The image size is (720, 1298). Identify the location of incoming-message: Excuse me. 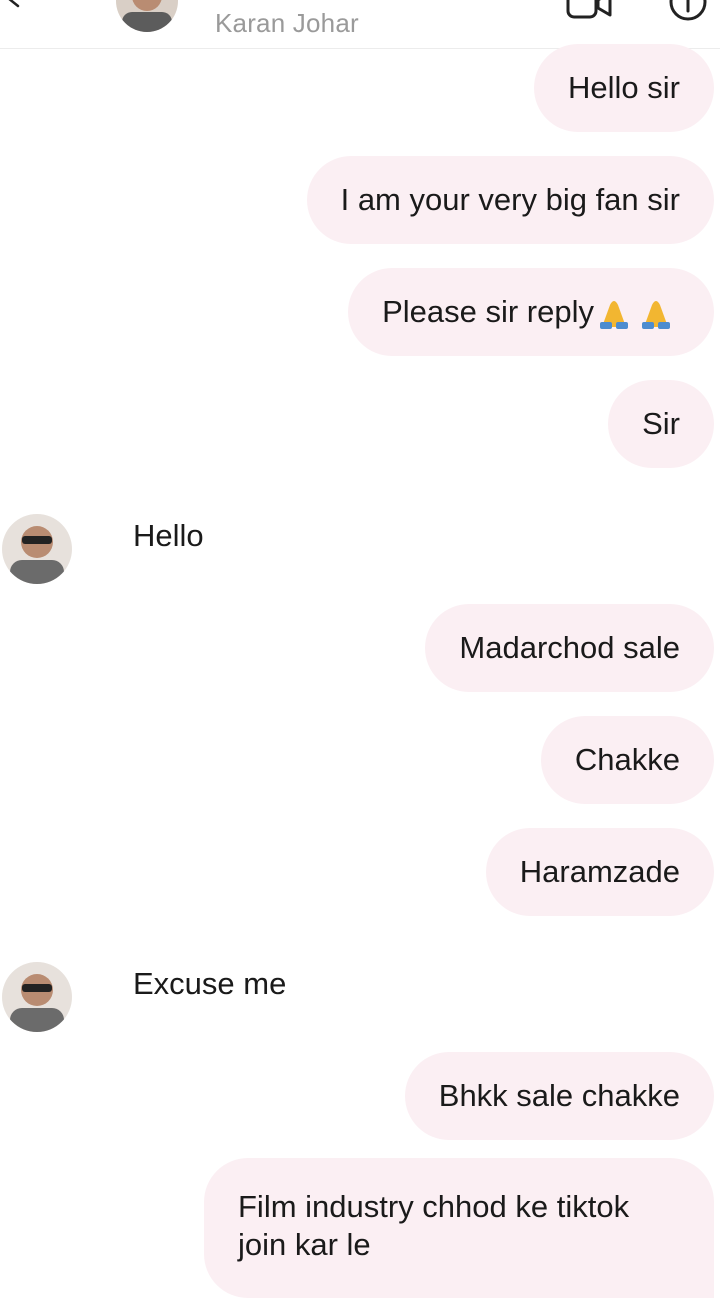
(209, 984).